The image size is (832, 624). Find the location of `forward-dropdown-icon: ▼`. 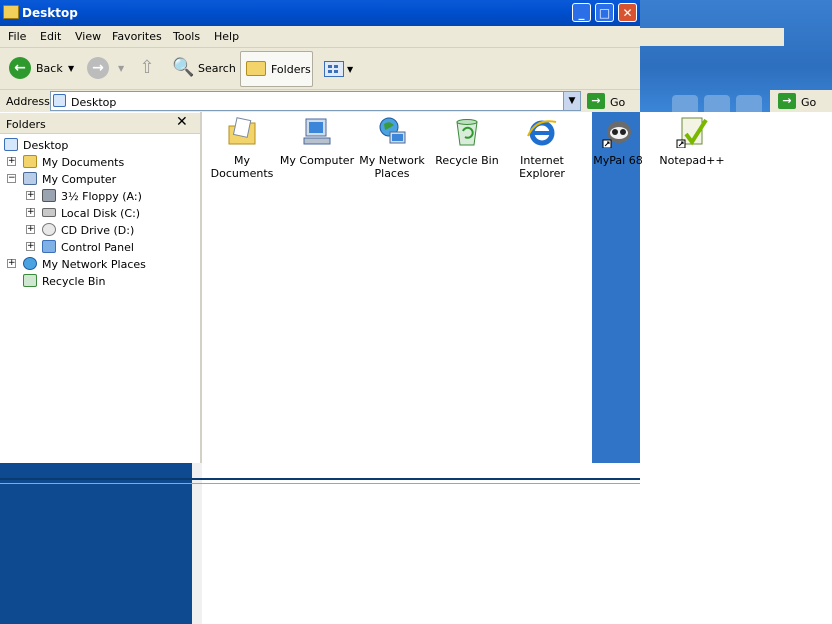

forward-dropdown-icon: ▼ is located at coordinates (121, 68).